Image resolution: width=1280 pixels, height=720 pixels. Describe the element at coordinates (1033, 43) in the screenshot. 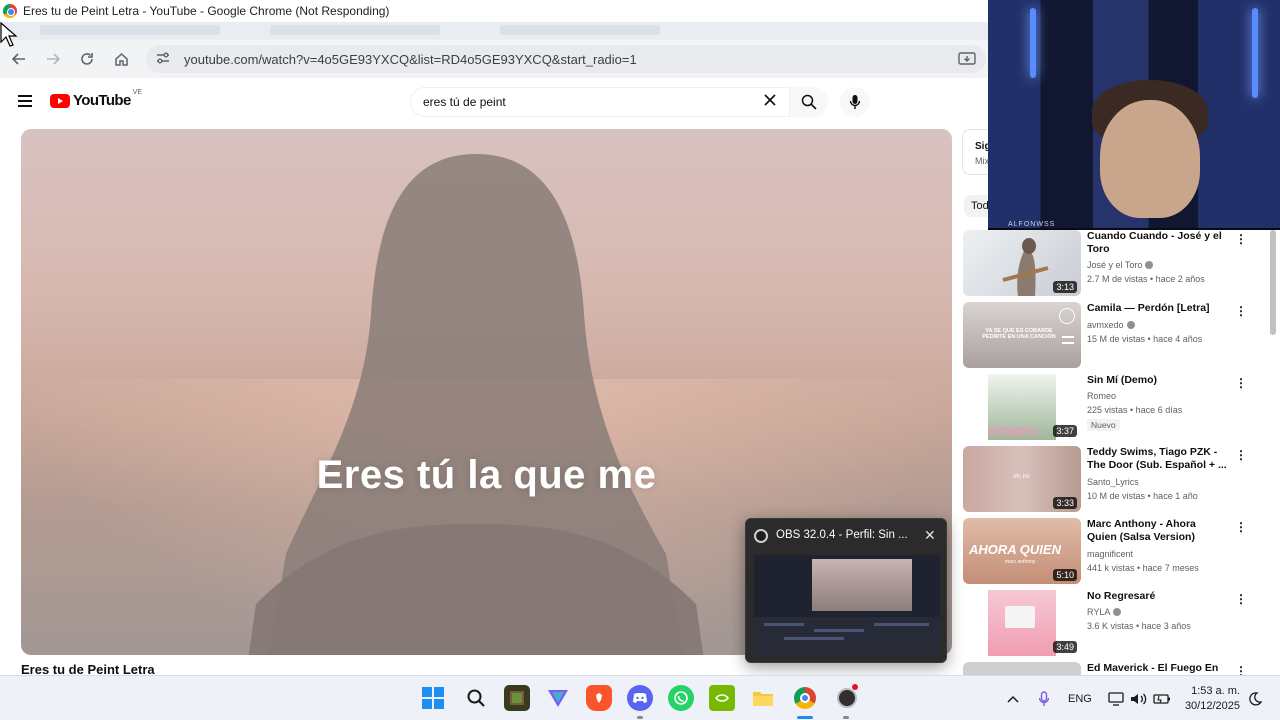

I see `neon-light` at that location.